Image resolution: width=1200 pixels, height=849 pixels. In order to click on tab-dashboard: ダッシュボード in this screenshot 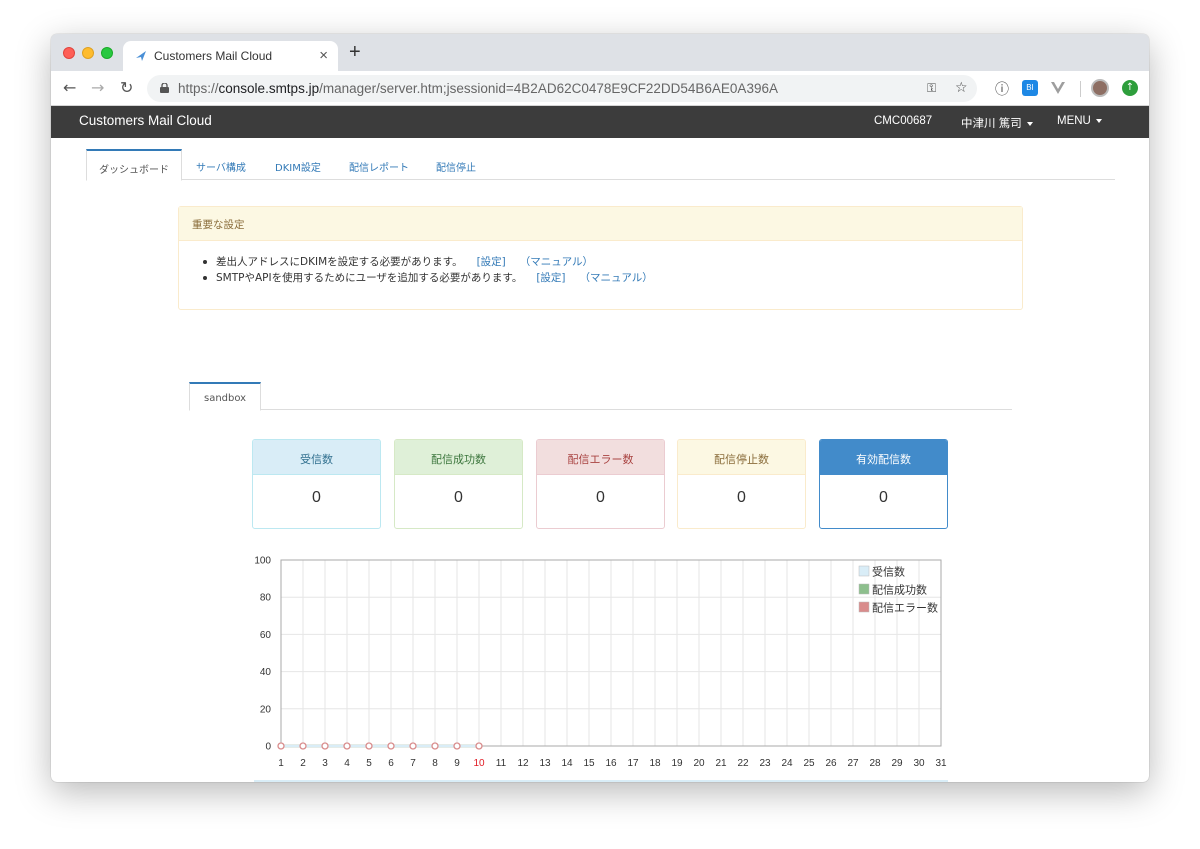, I will do `click(134, 165)`.